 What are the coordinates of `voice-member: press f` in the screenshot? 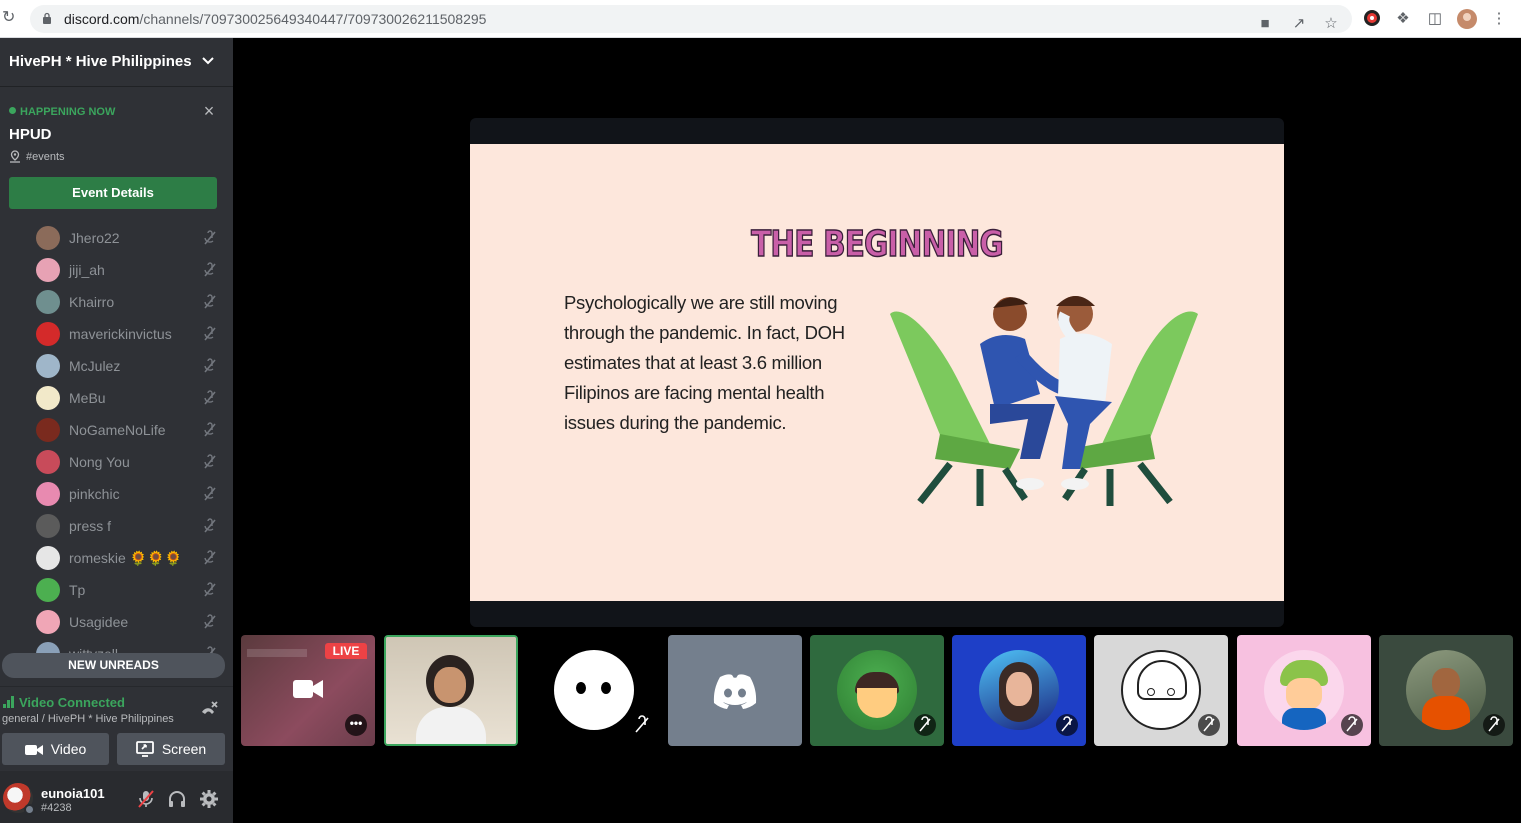 It's located at (131, 527).